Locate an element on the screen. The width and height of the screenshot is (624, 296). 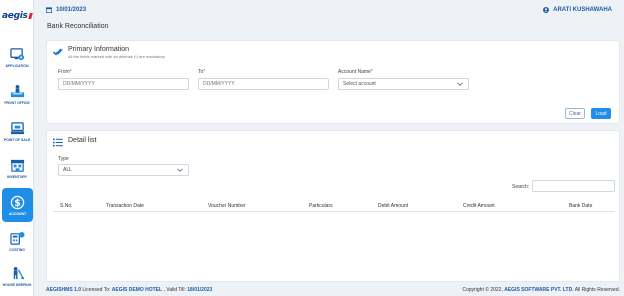
column-header-voucher-number: Voucher Number is located at coordinates (227, 206).